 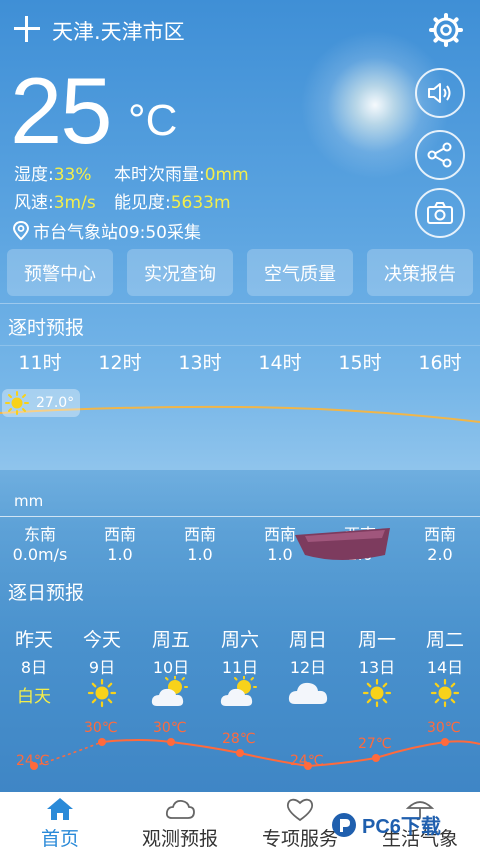 I want to click on nav-home: 首页, so click(x=60, y=823).